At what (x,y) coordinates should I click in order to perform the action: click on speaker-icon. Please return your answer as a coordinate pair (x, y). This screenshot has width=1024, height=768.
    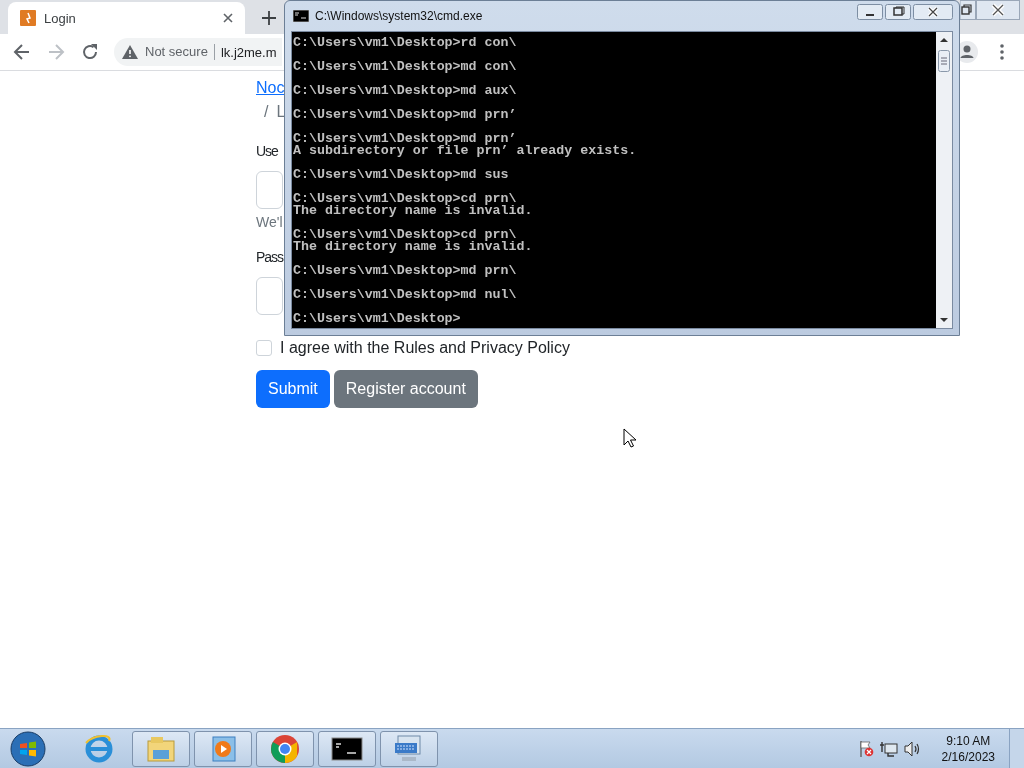
    Looking at the image, I should click on (912, 748).